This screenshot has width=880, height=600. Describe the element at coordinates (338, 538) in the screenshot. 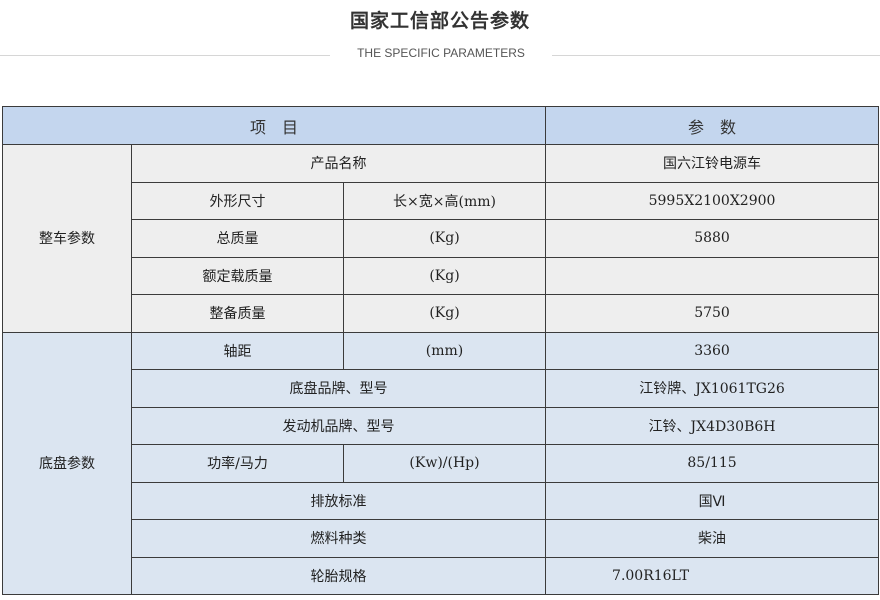

I see `row-name: 燃料种类` at that location.